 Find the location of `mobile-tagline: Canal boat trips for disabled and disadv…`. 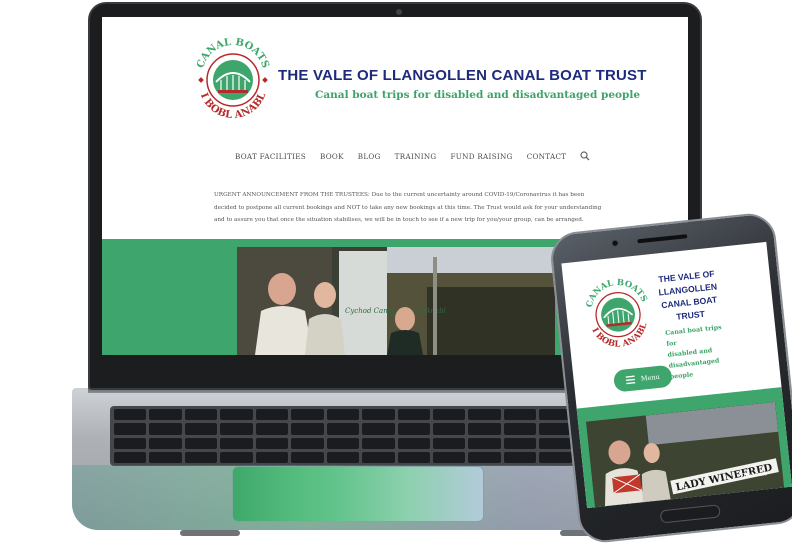

mobile-tagline: Canal boat trips for disabled and disadv… is located at coordinates (698, 352).